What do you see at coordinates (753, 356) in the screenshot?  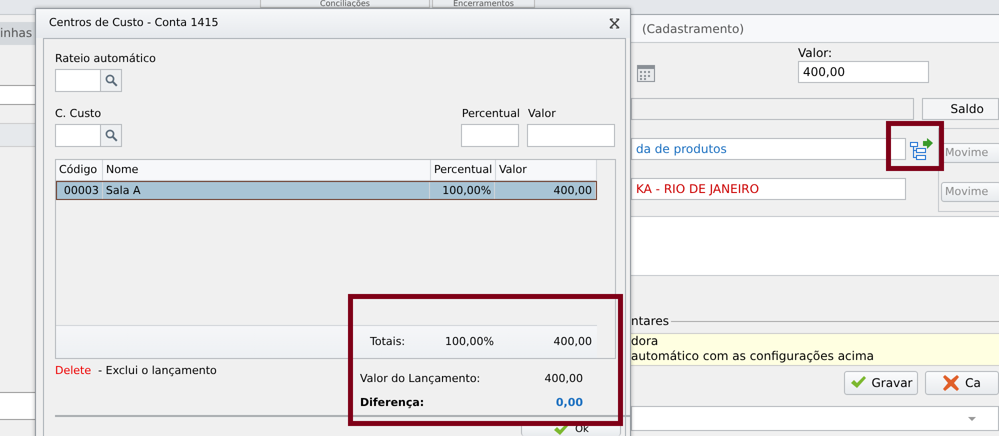 I see `note-text: automático com as configurações acima` at bounding box center [753, 356].